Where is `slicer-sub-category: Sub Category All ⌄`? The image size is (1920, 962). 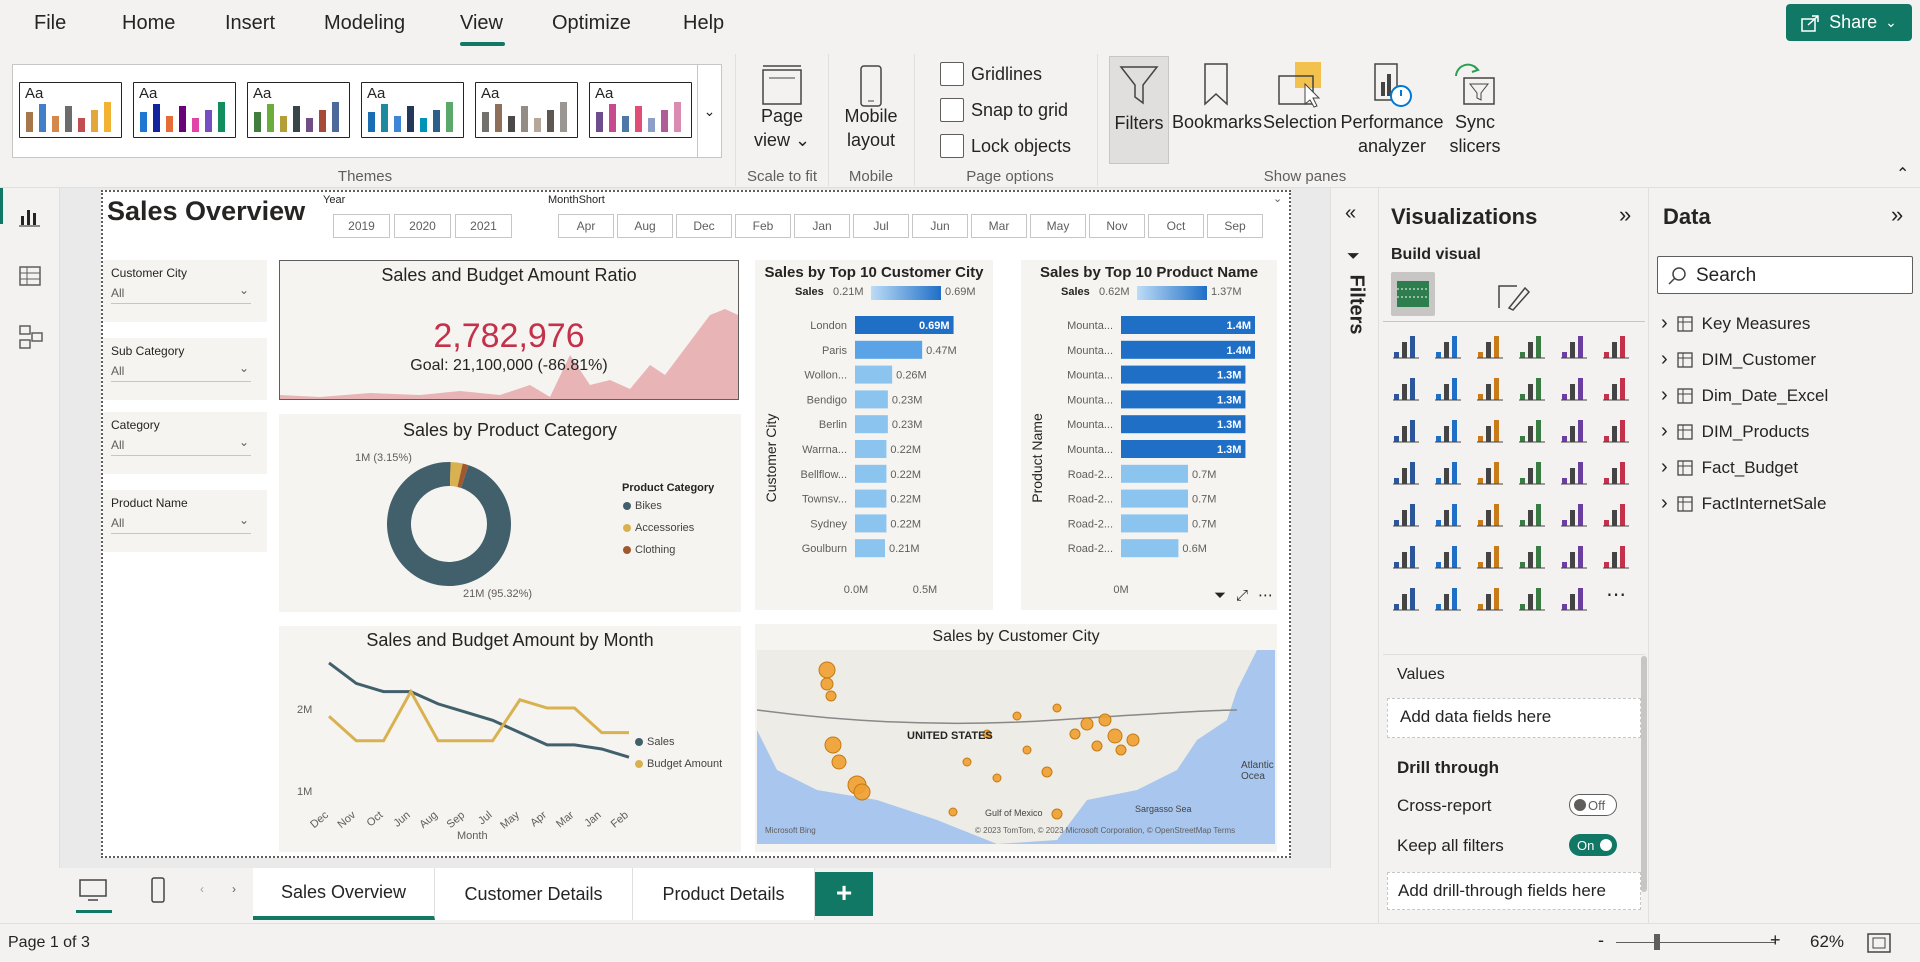
slicer-sub-category: Sub Category All ⌄ is located at coordinates (185, 369).